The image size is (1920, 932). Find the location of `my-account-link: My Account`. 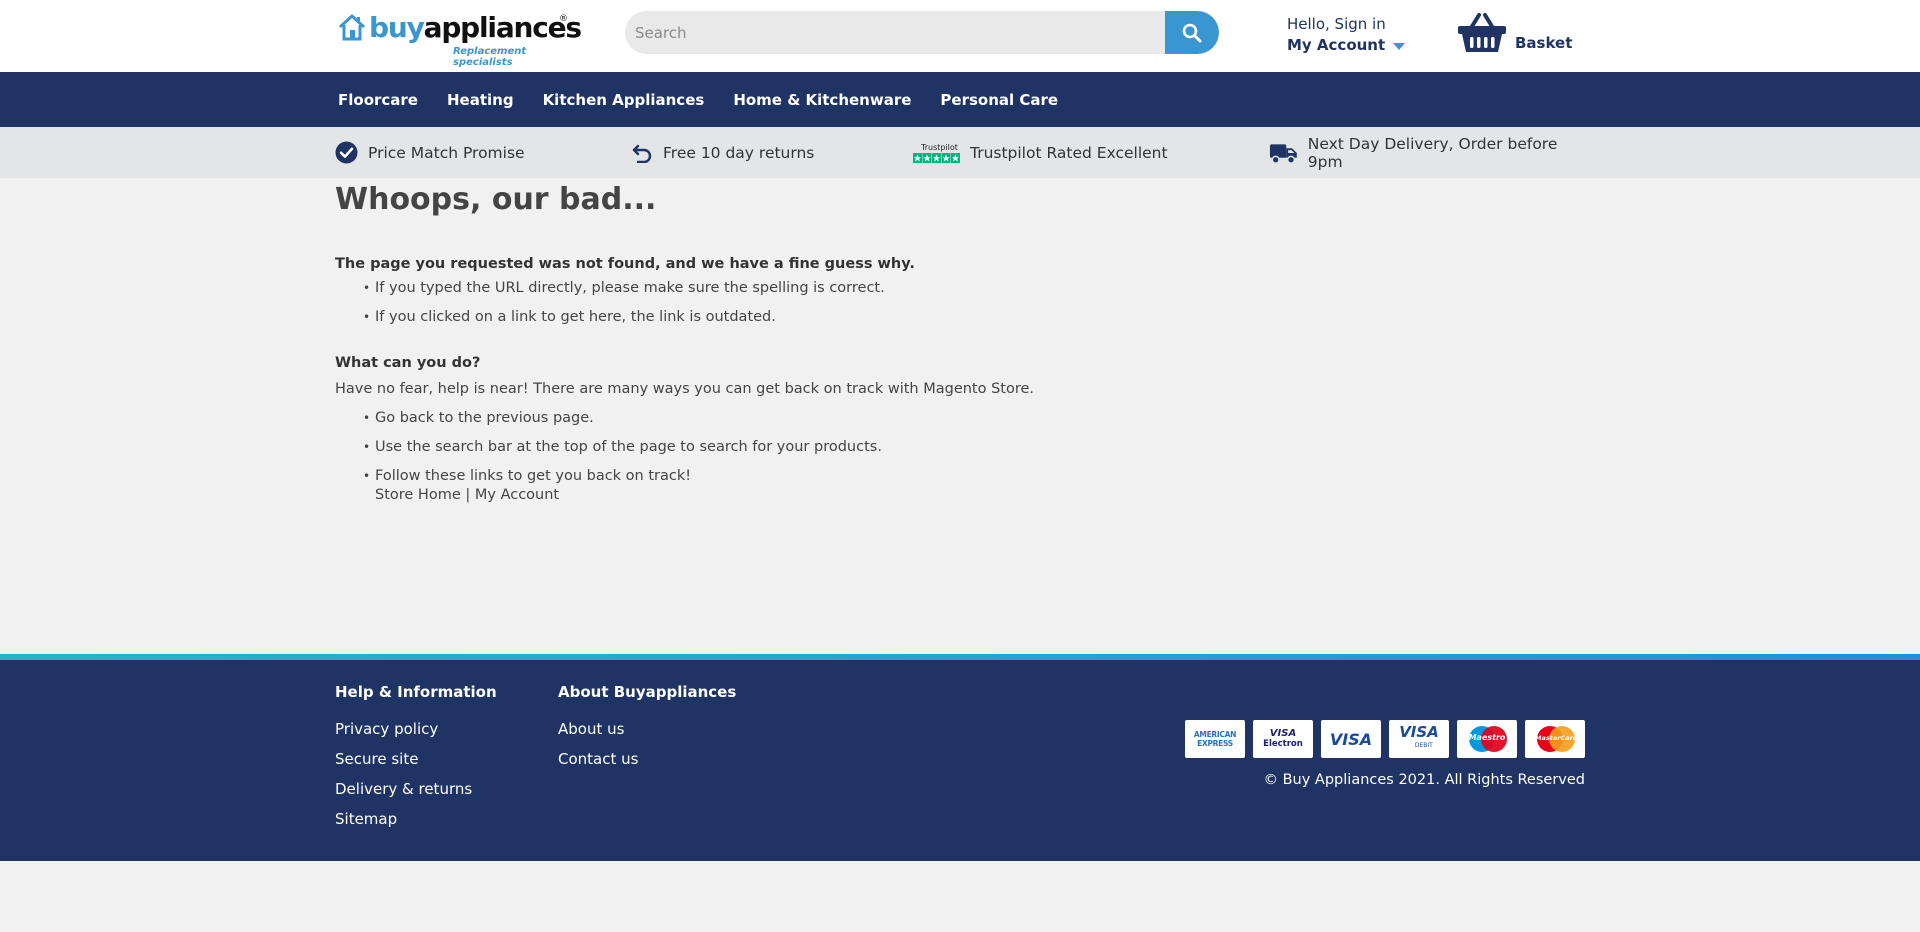

my-account-link: My Account is located at coordinates (517, 495).